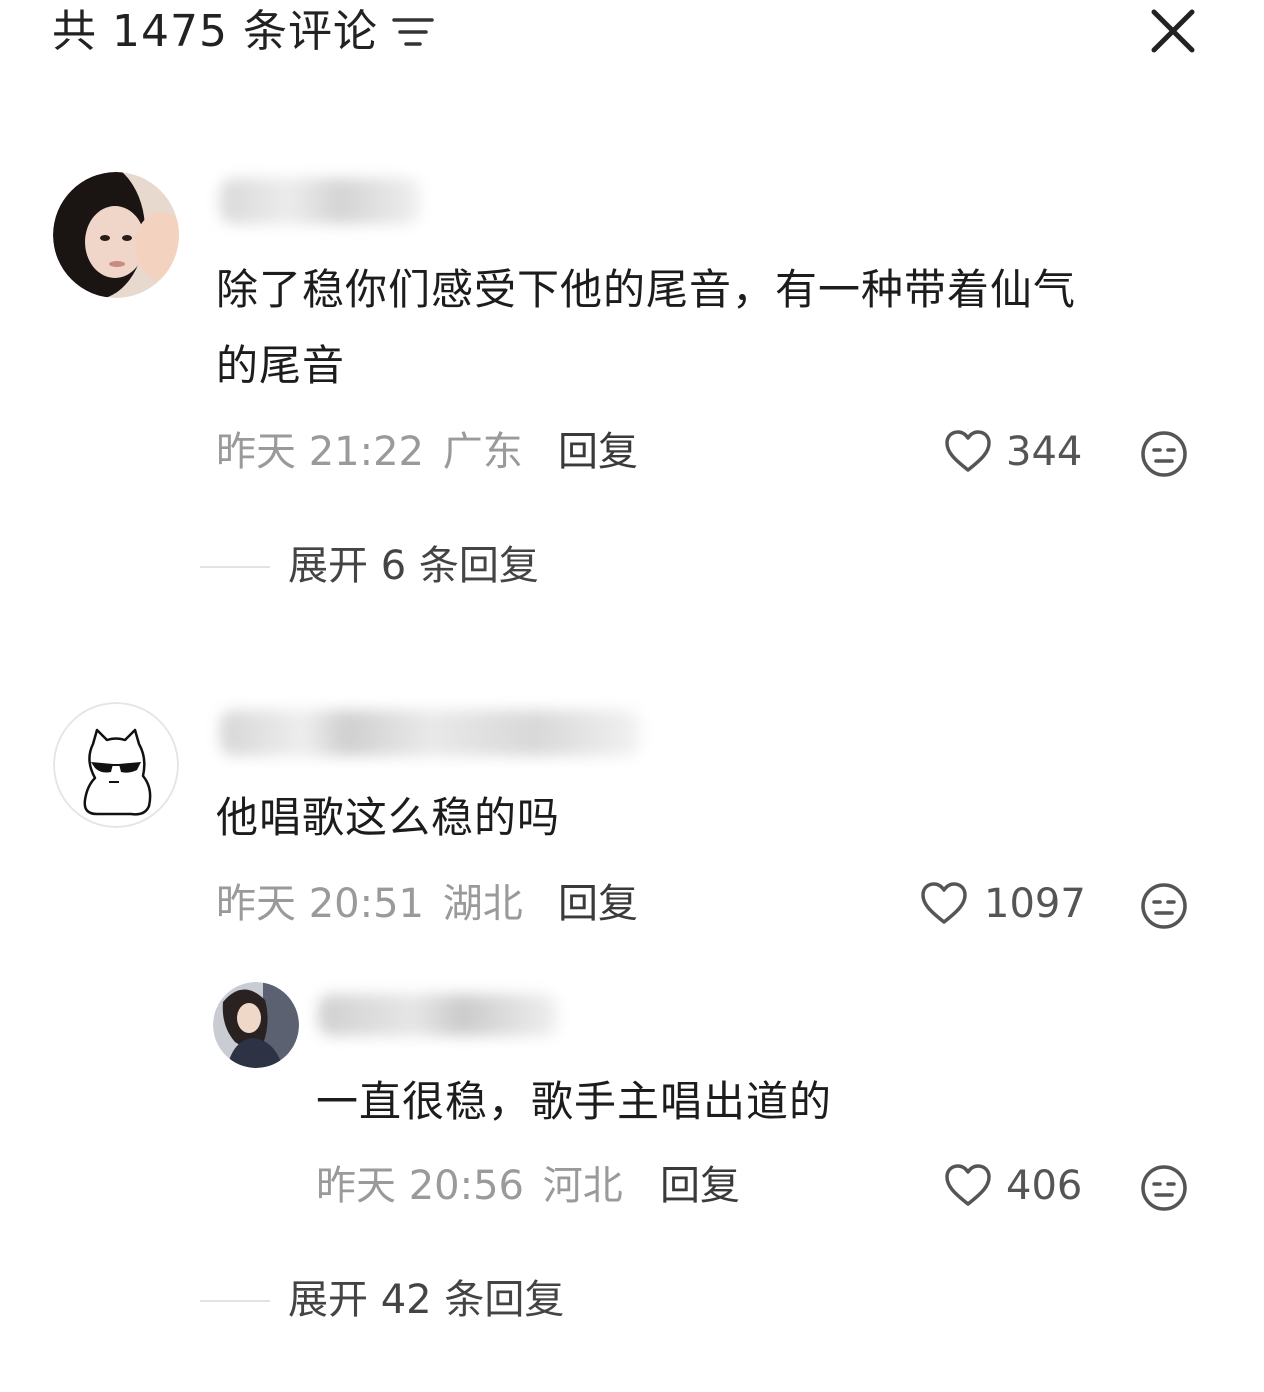 This screenshot has width=1264, height=1392. I want to click on like-count: 1097, so click(1035, 904).